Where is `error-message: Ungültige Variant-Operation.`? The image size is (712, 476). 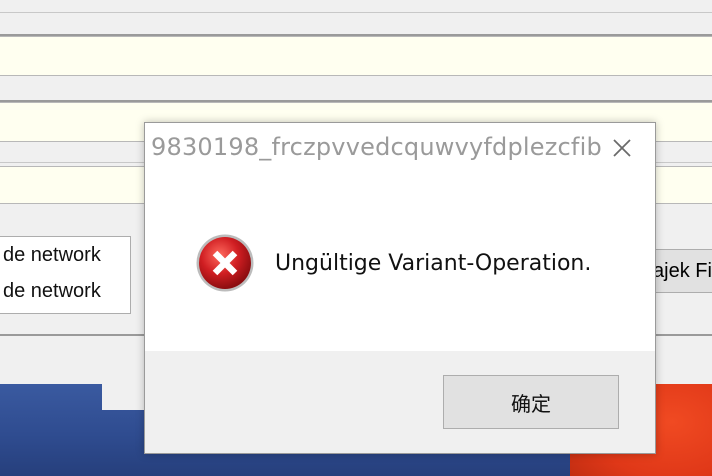
error-message: Ungültige Variant-Operation. is located at coordinates (433, 263).